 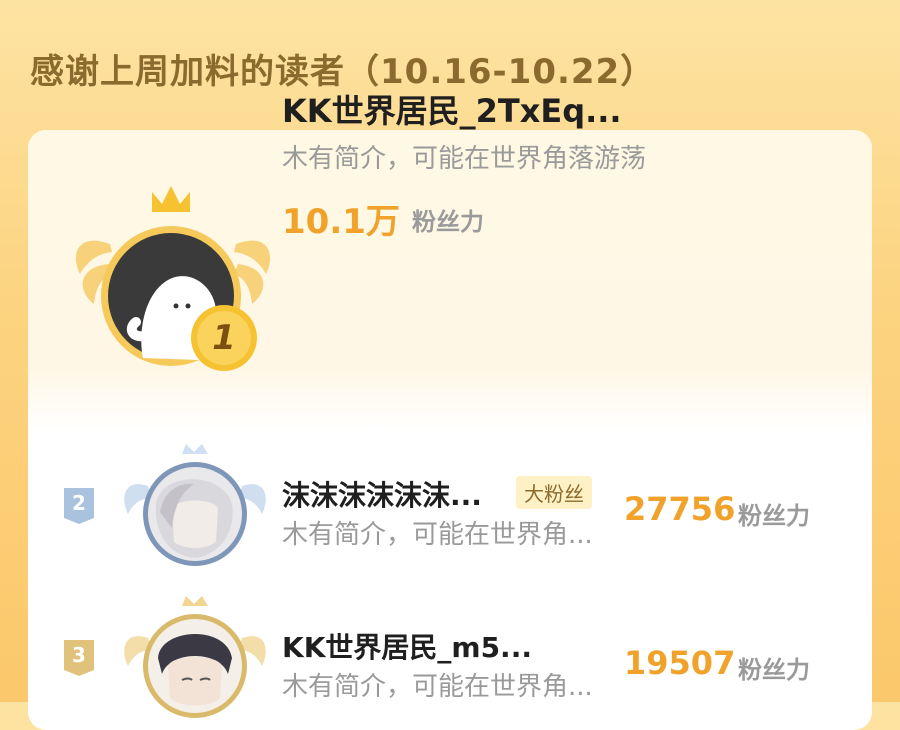 What do you see at coordinates (79, 503) in the screenshot?
I see `rank-2-number: 2` at bounding box center [79, 503].